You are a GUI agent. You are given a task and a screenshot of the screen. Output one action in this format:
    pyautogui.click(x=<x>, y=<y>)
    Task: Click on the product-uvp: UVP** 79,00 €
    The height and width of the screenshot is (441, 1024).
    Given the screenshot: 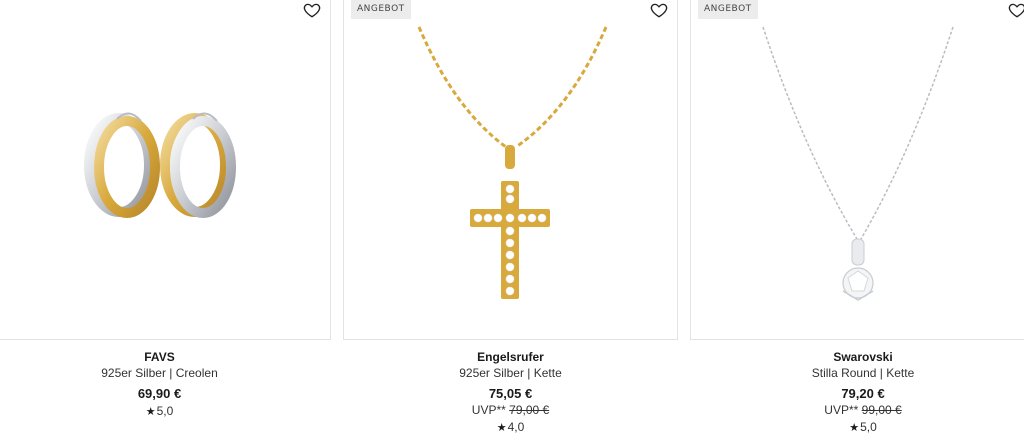 What is the action you would take?
    pyautogui.click(x=510, y=410)
    